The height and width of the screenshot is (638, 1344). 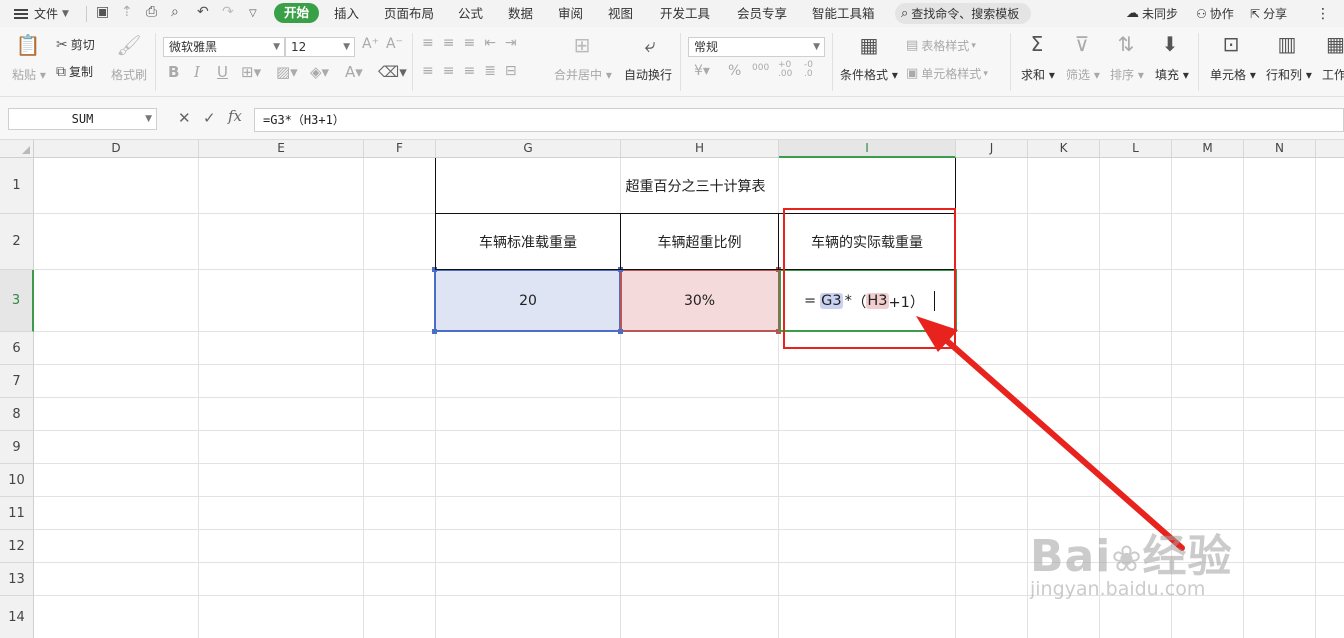 What do you see at coordinates (29, 74) in the screenshot?
I see `paste-button: 粘贴 ▾` at bounding box center [29, 74].